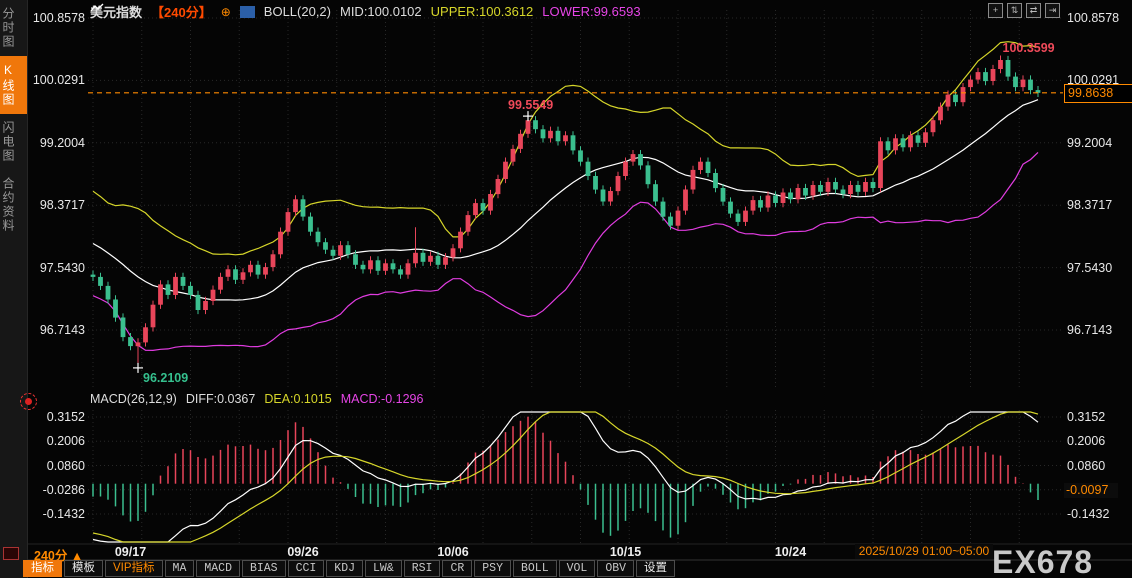  Describe the element at coordinates (42, 568) in the screenshot. I see `toolbar-item-指标: 指标` at that location.